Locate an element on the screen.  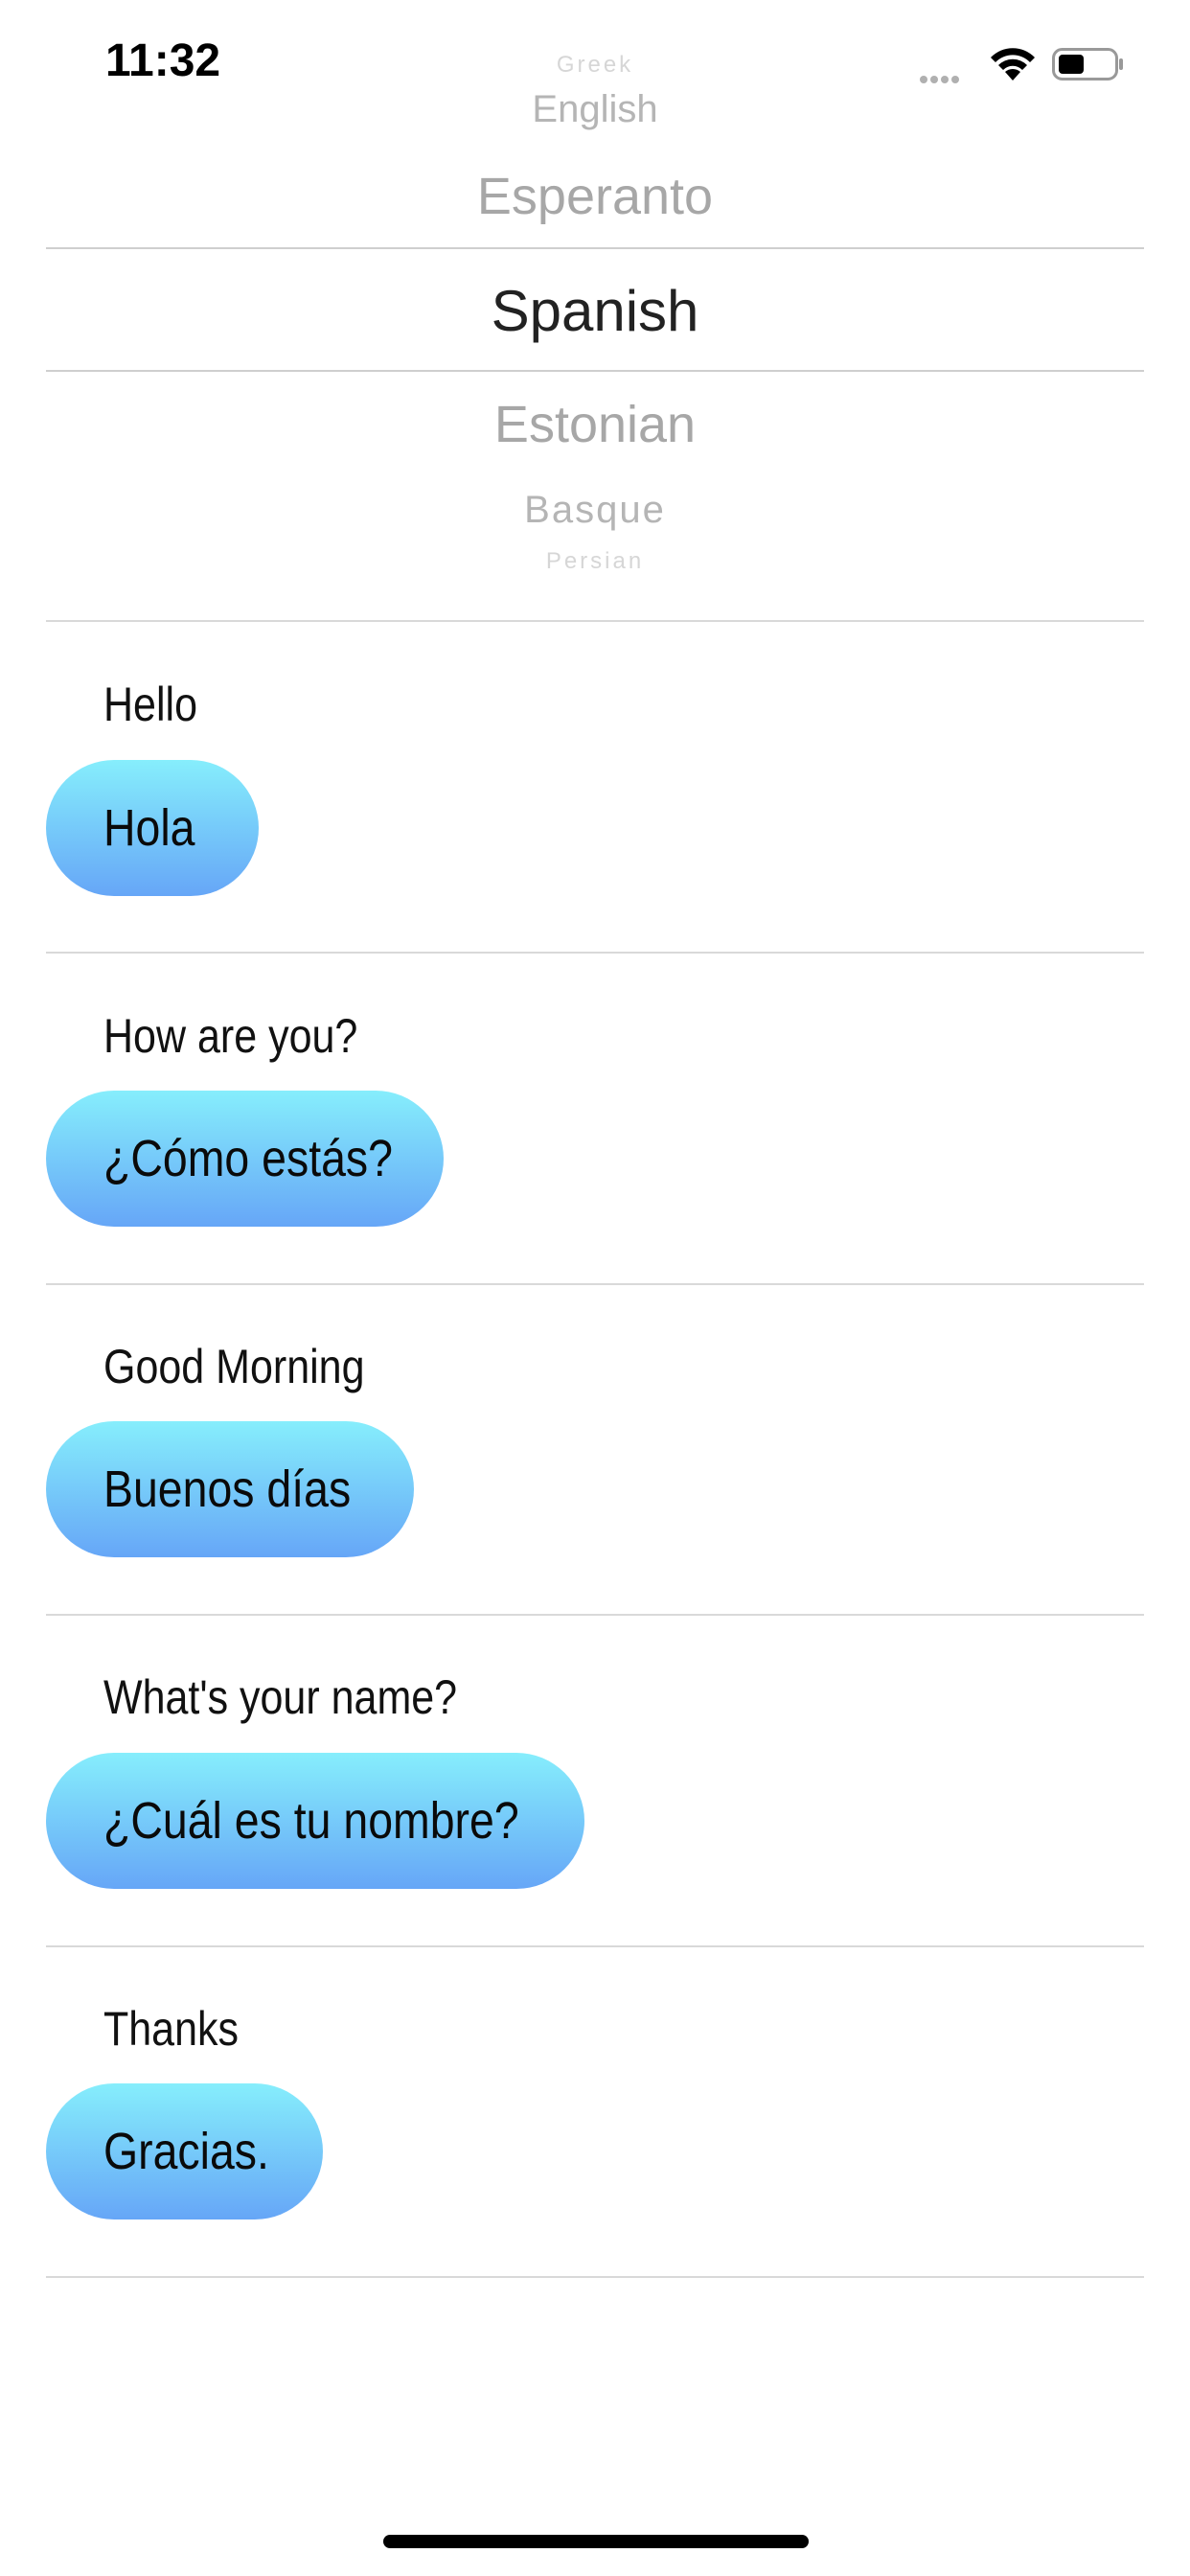
phrase-original: What's your name? is located at coordinates (280, 1697).